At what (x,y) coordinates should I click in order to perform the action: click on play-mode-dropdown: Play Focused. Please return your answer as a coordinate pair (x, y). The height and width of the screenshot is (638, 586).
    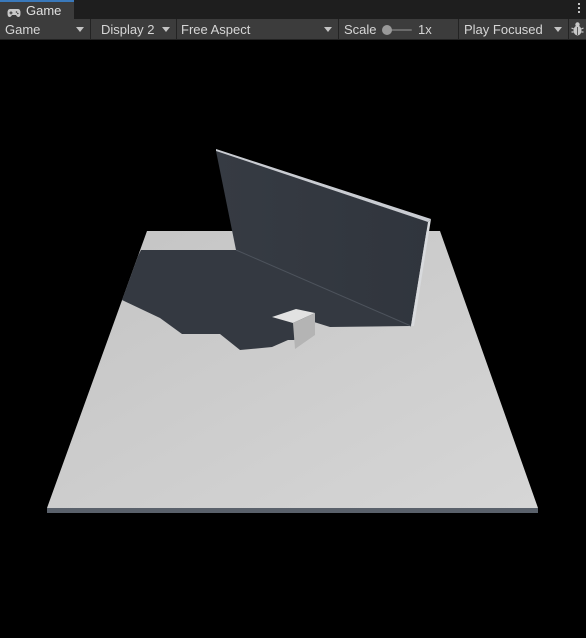
    Looking at the image, I should click on (514, 29).